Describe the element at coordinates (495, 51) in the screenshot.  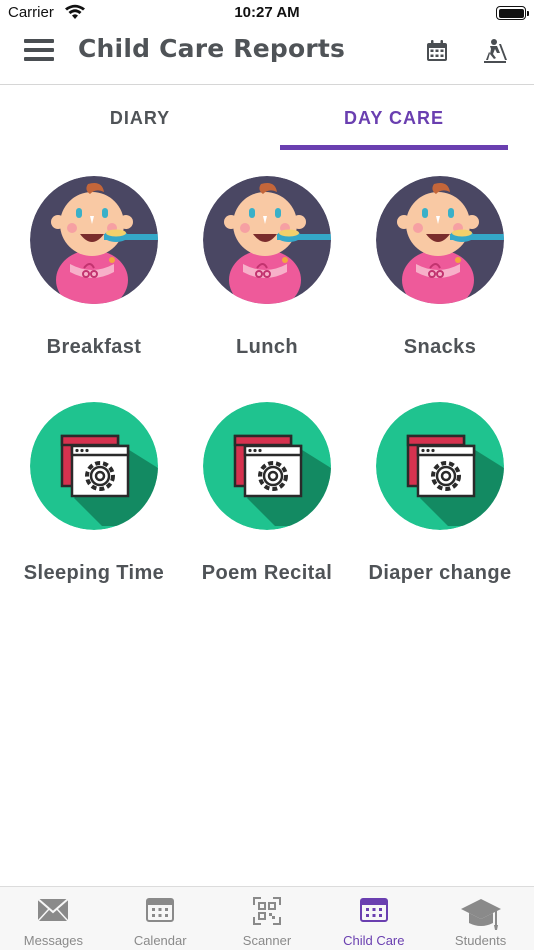
I see `student-activity-icon` at that location.